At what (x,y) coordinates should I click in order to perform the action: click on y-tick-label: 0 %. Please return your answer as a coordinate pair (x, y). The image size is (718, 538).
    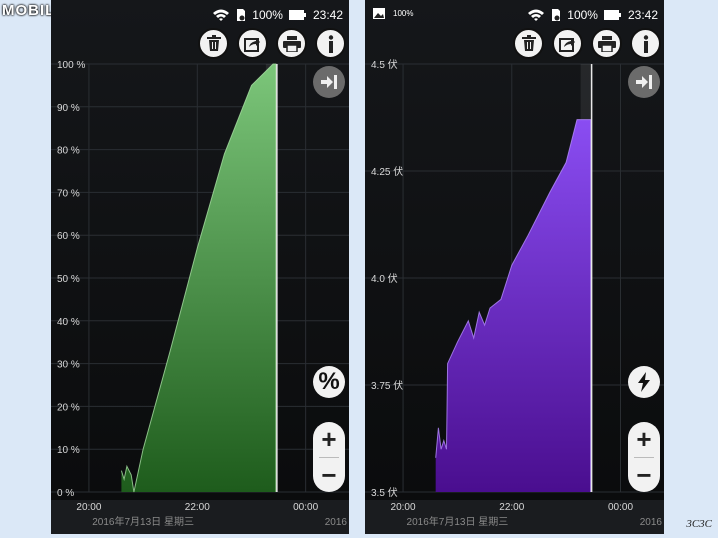
    Looking at the image, I should click on (65, 493).